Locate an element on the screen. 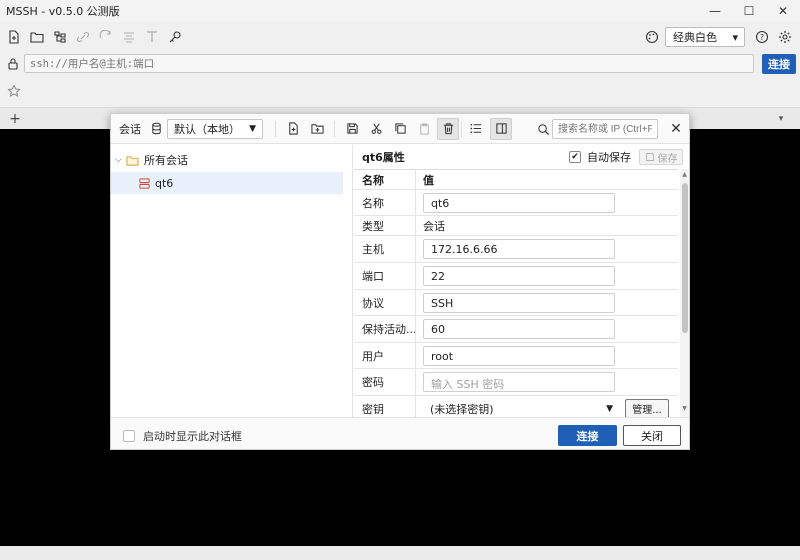  autosave-toggle: ✔ 自动保存 is located at coordinates (600, 157).